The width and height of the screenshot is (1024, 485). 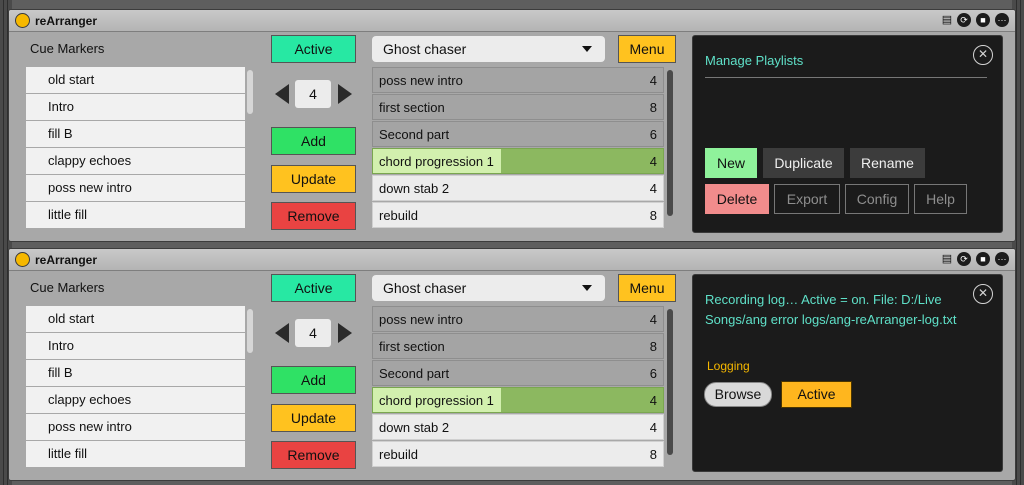 What do you see at coordinates (414, 373) in the screenshot?
I see `row-name: Second part` at bounding box center [414, 373].